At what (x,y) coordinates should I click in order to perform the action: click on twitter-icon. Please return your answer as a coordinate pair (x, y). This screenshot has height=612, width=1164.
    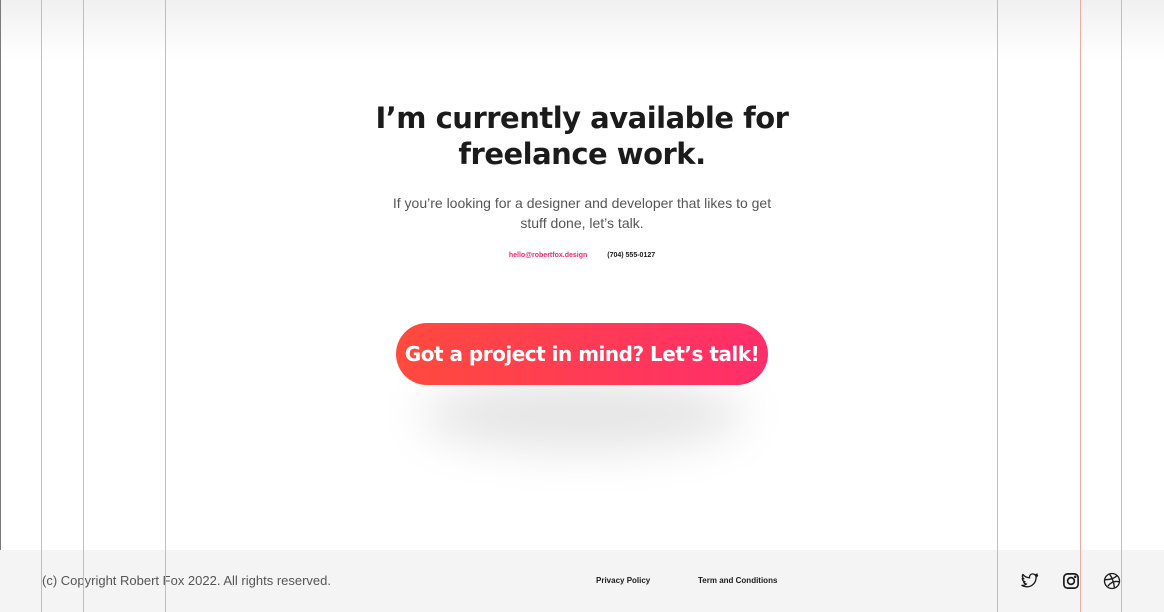
    Looking at the image, I should click on (1030, 581).